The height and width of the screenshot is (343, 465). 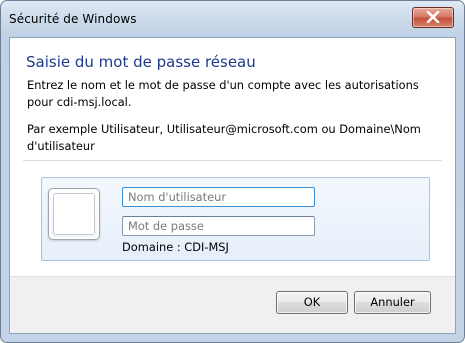 I want to click on username-input, so click(x=218, y=197).